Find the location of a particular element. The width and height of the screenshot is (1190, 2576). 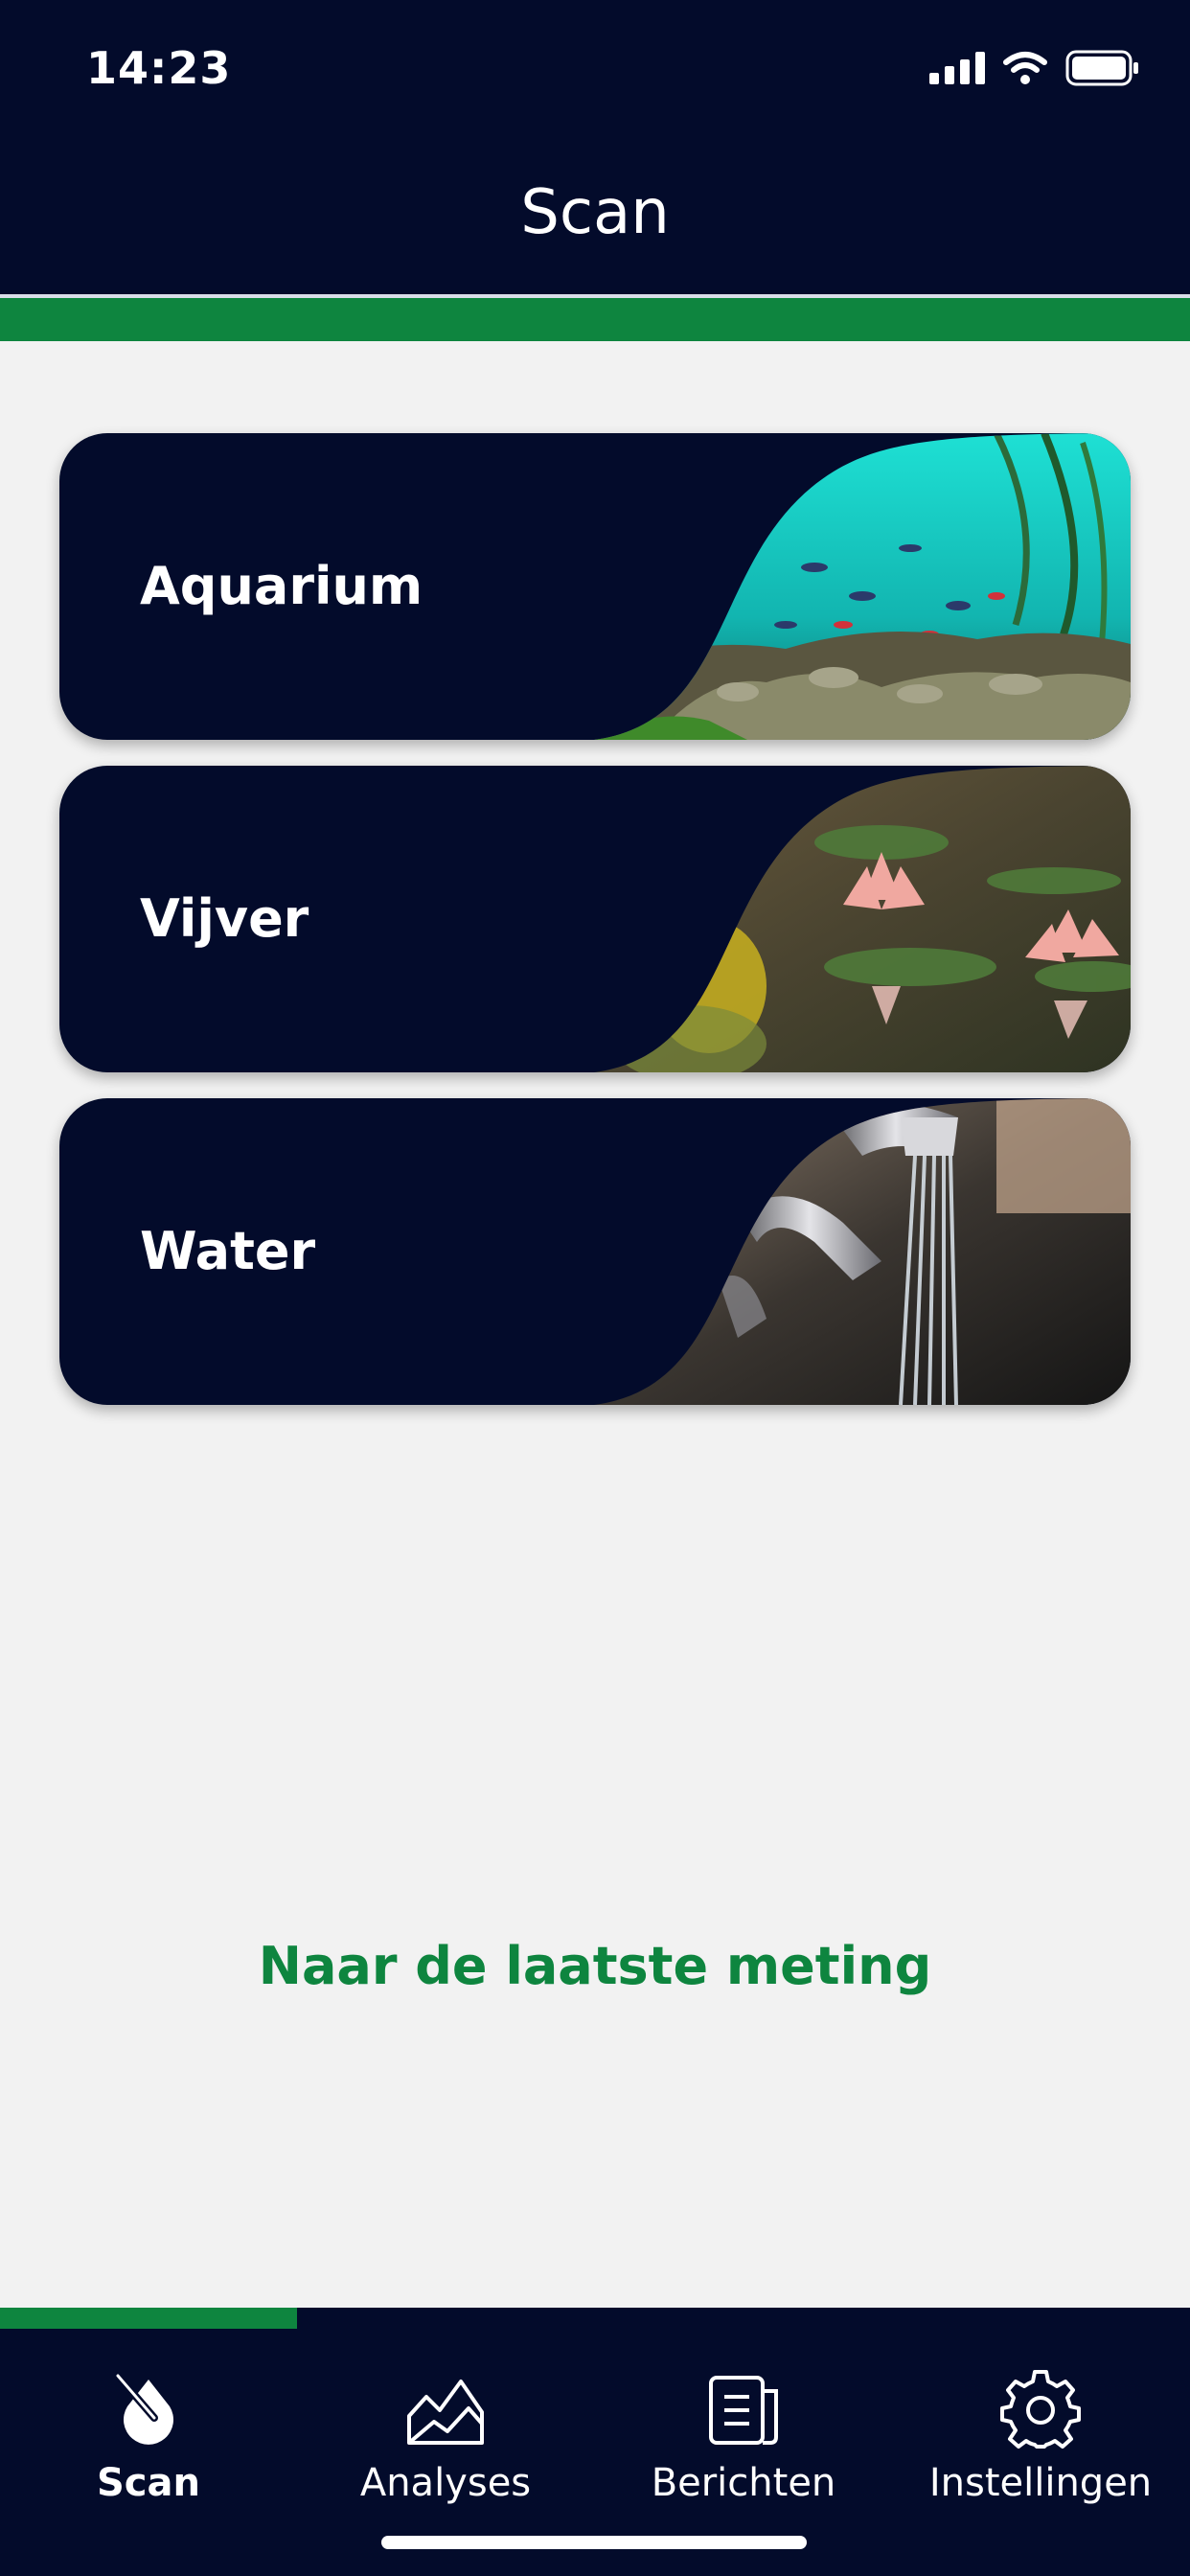

tab-bar: Scan Analyses Berichten Instellingen is located at coordinates (595, 2442).